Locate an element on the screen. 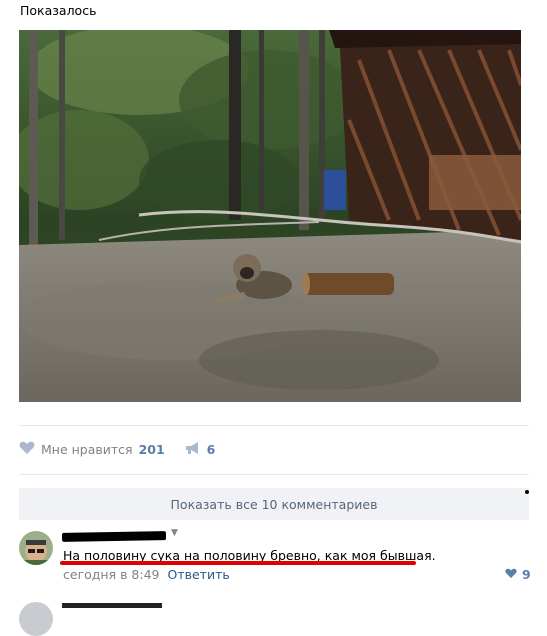 This screenshot has height=636, width=547. megaphone-icon is located at coordinates (193, 449).